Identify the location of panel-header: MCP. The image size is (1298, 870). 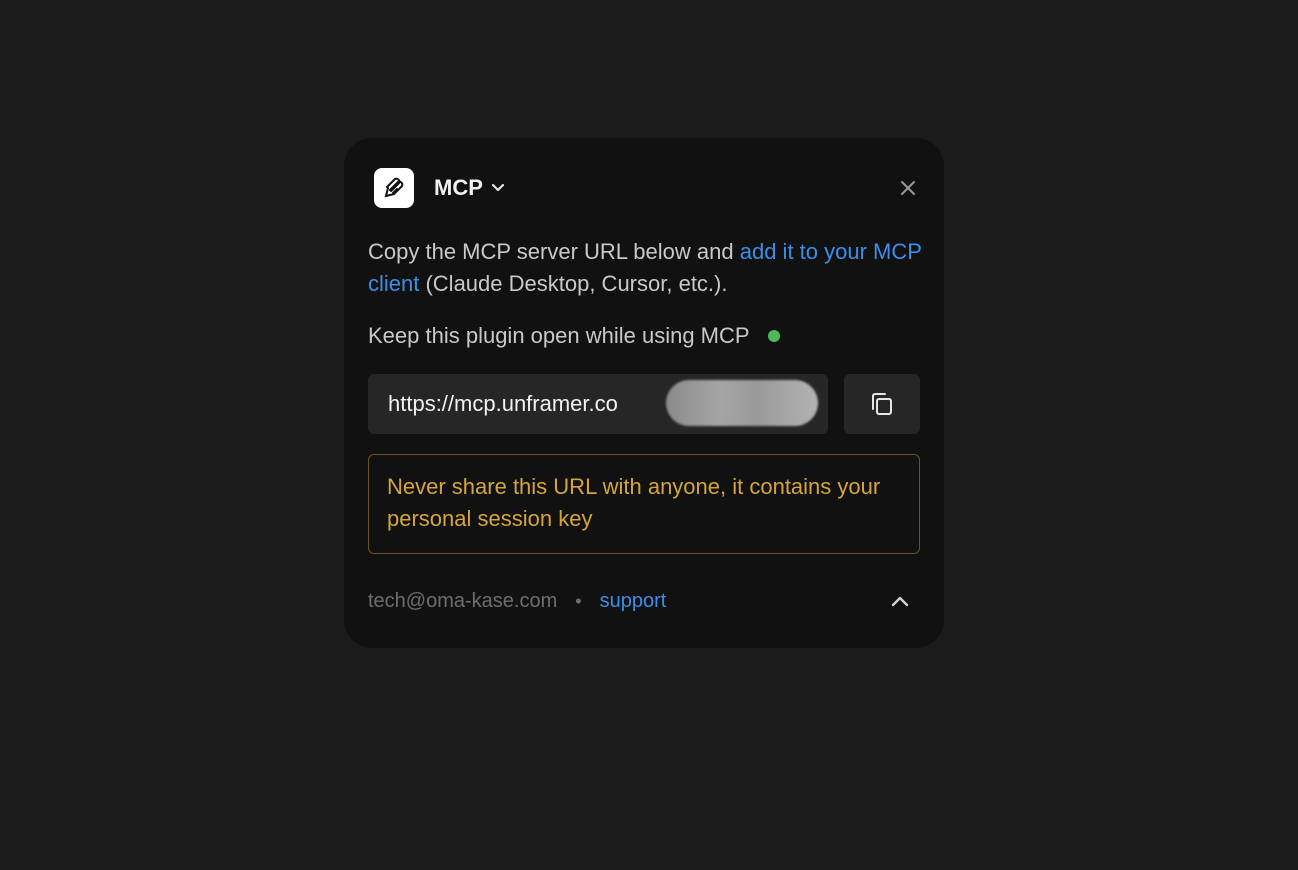
(647, 188).